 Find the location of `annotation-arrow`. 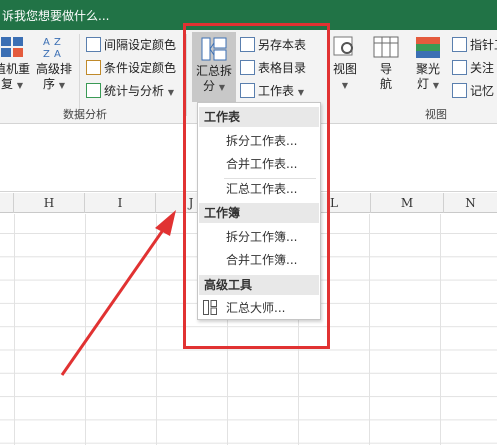

annotation-arrow is located at coordinates (118, 293).